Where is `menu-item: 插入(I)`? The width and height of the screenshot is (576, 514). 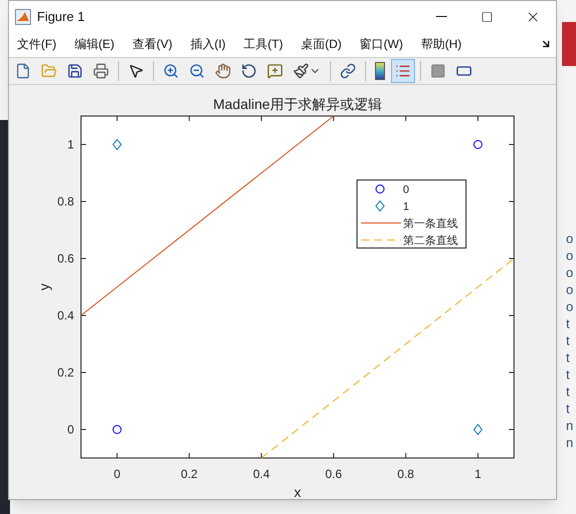
menu-item: 插入(I) is located at coordinates (208, 44).